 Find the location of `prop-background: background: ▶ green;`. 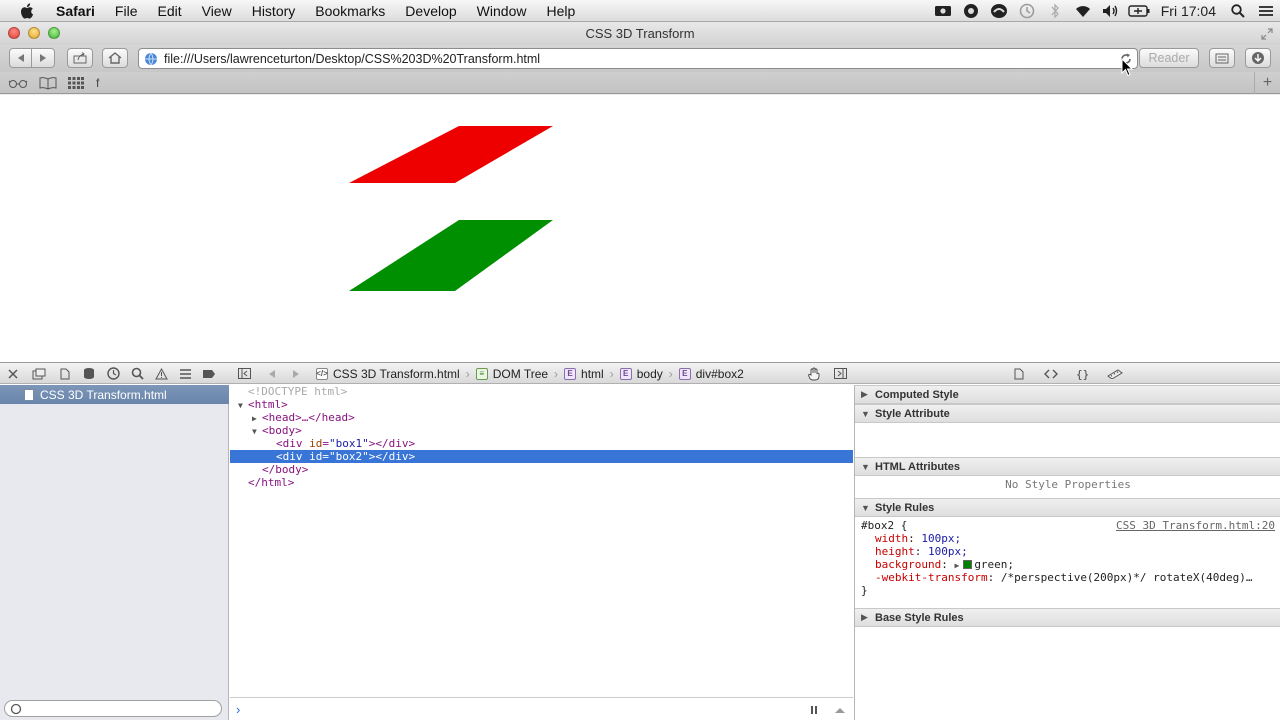

prop-background: background: ▶ green; is located at coordinates (1067, 564).